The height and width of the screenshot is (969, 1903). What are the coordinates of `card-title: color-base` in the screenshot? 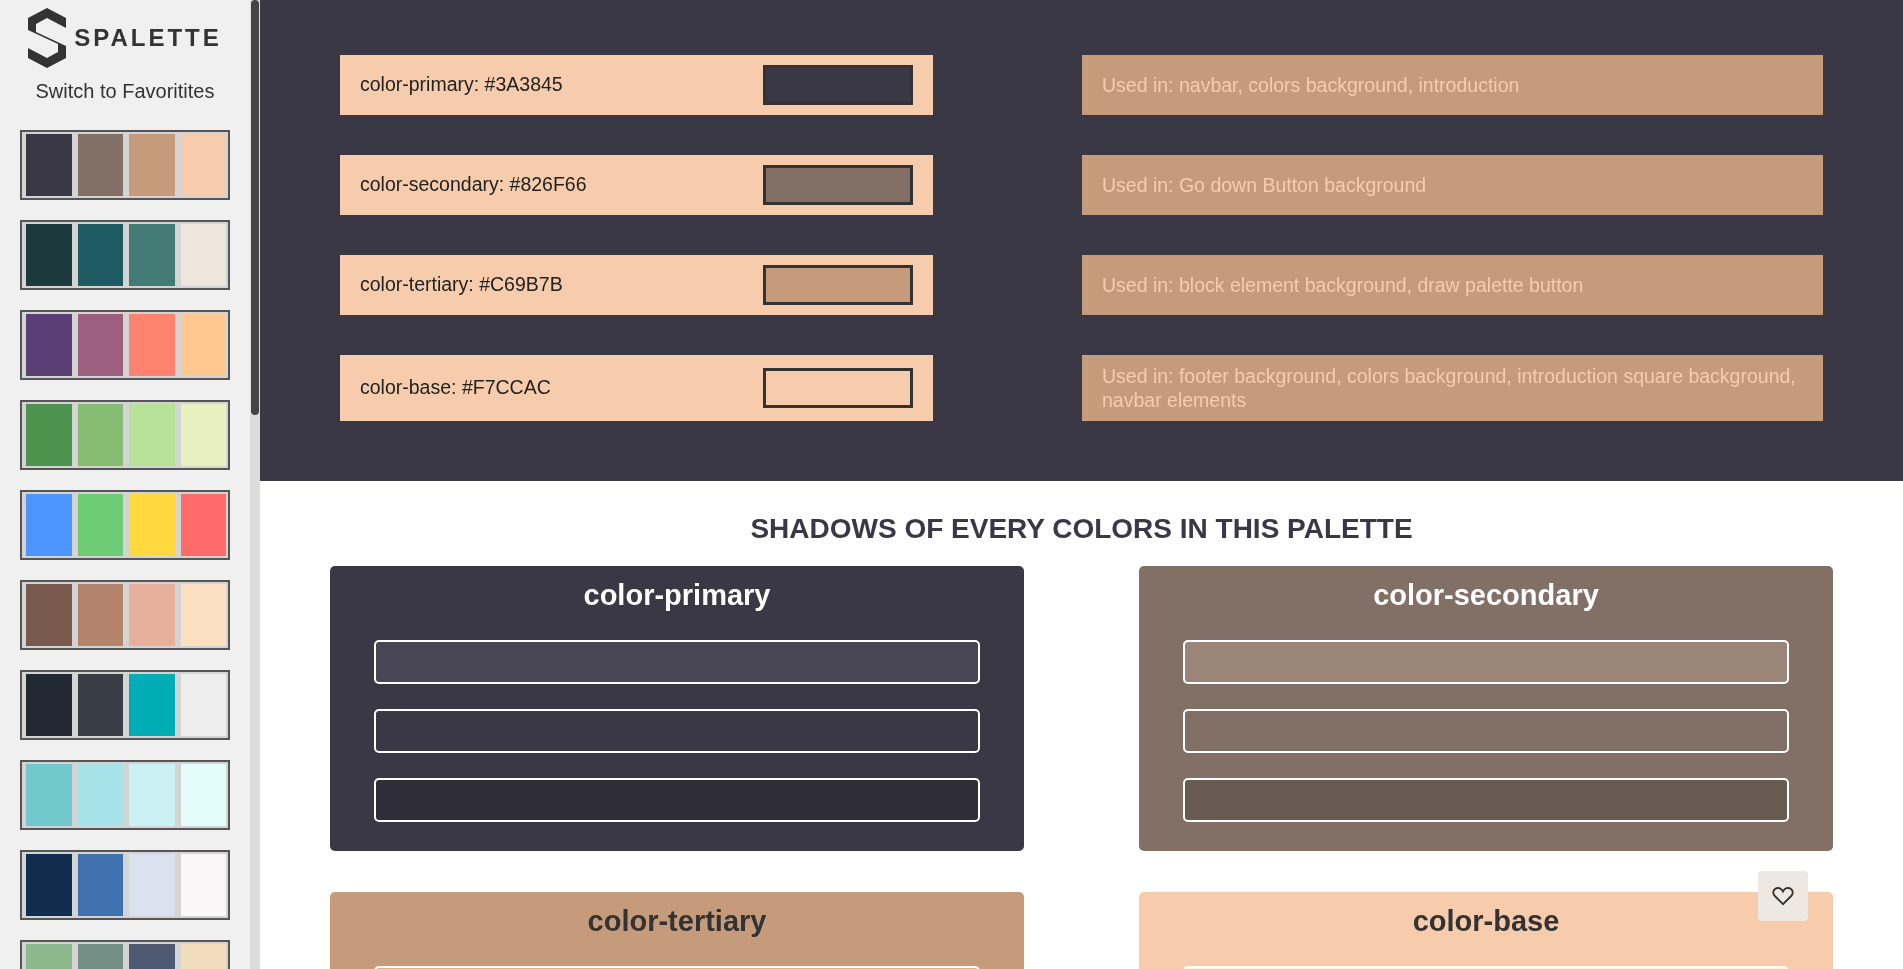 It's located at (1486, 921).